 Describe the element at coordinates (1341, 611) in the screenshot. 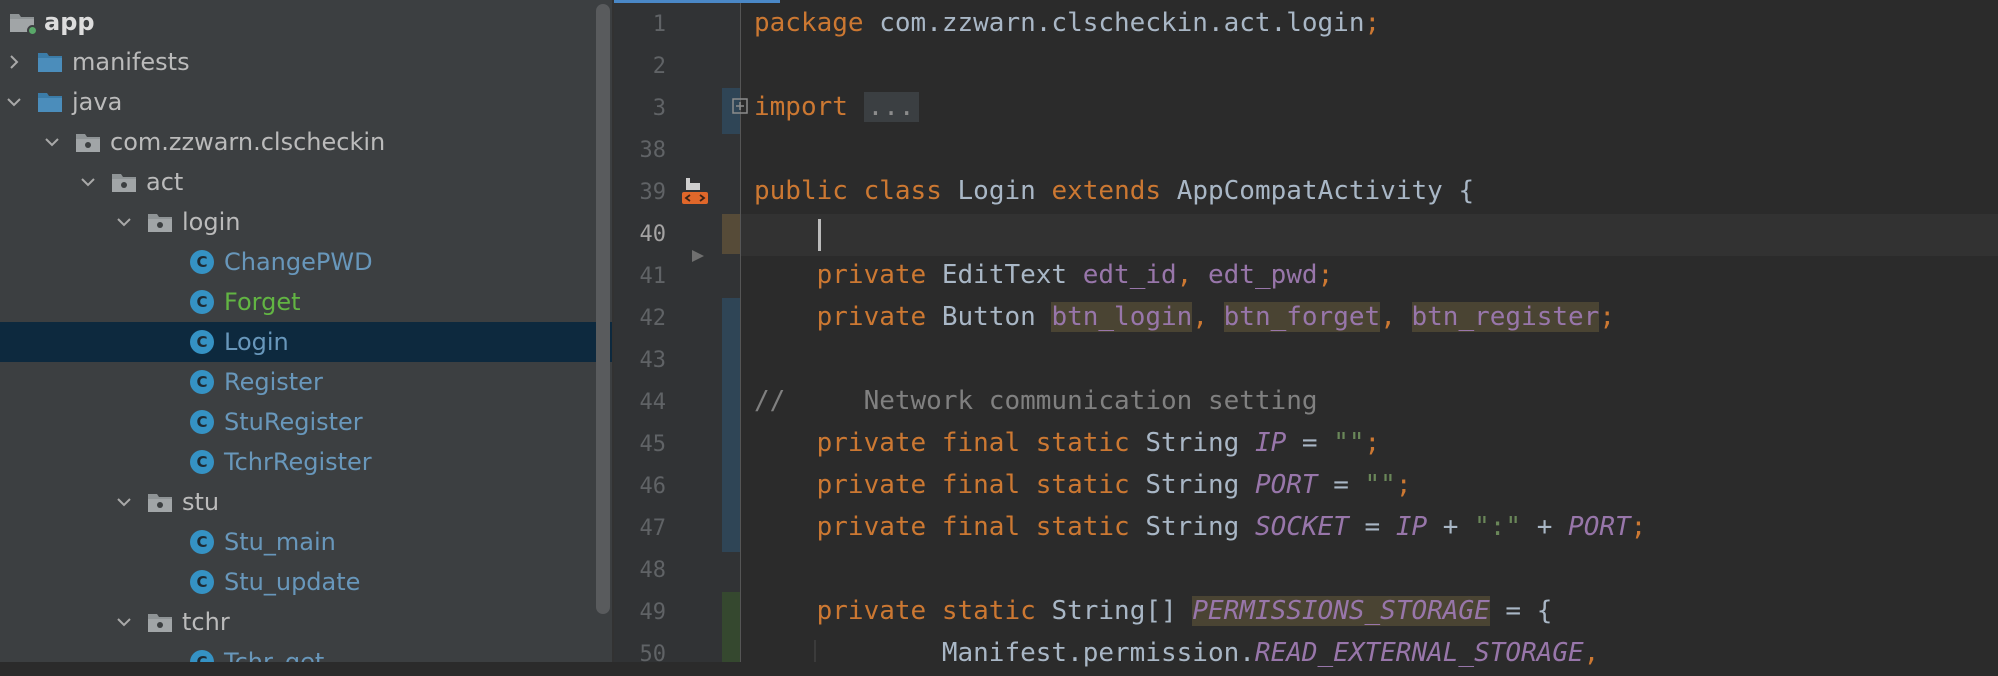

I see `constant-name: PERMISSIONS_STORAGE` at that location.